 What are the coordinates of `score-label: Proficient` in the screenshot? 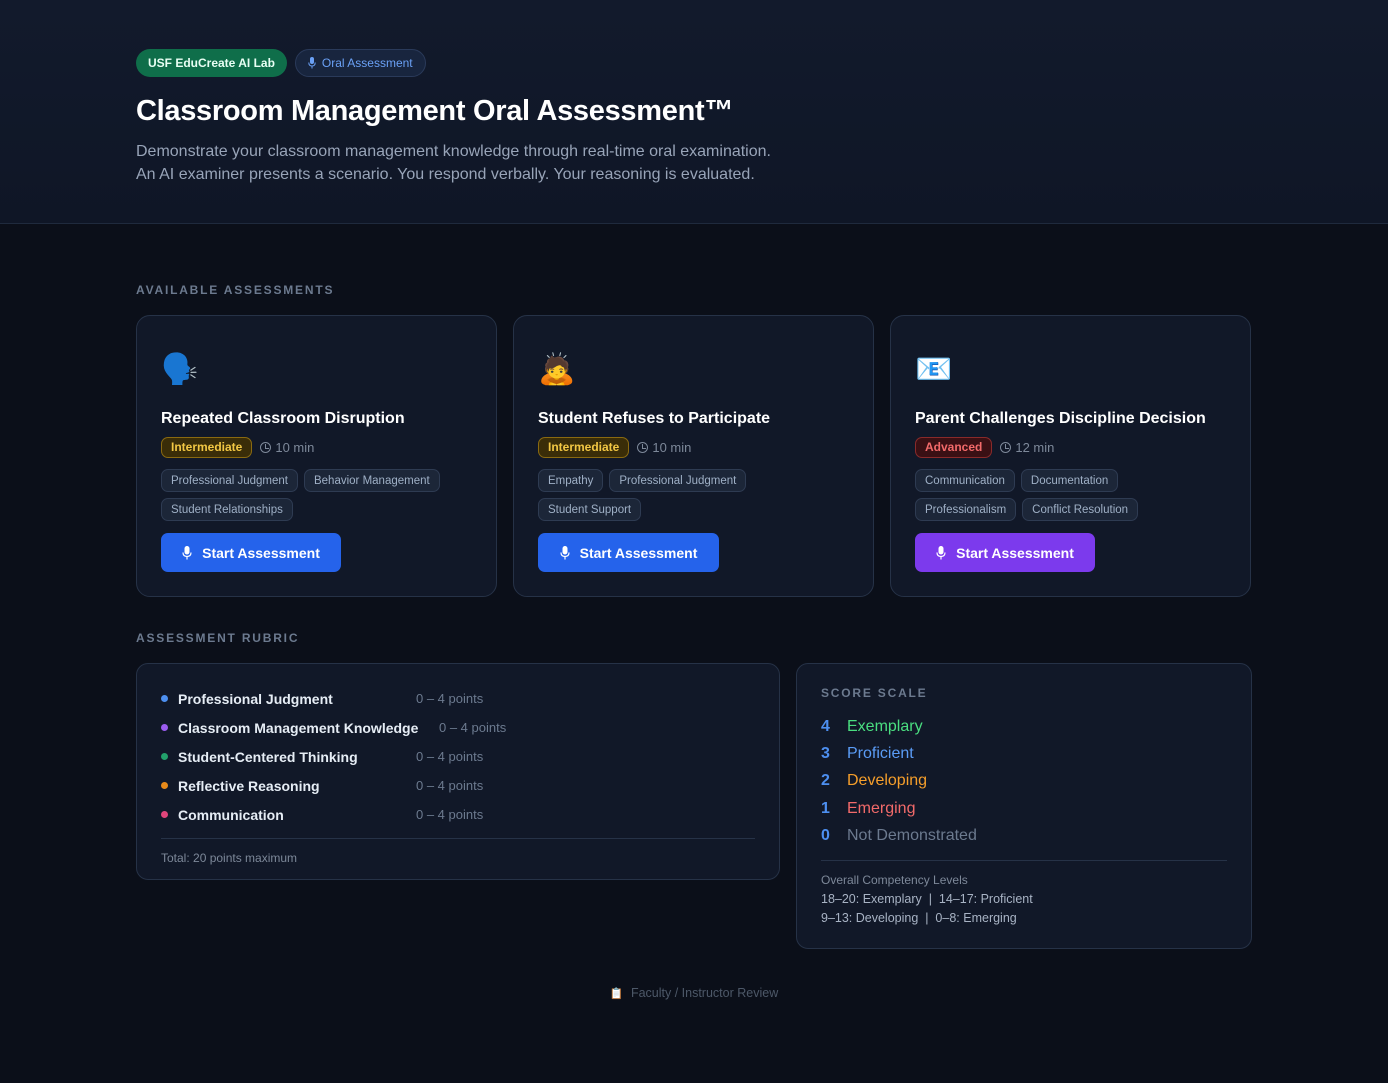 It's located at (880, 753).